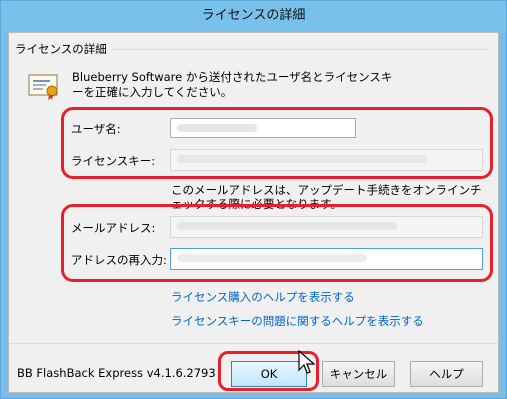 Image resolution: width=507 pixels, height=399 pixels. What do you see at coordinates (253, 16) in the screenshot?
I see `window-title: ライセンスの詳細` at bounding box center [253, 16].